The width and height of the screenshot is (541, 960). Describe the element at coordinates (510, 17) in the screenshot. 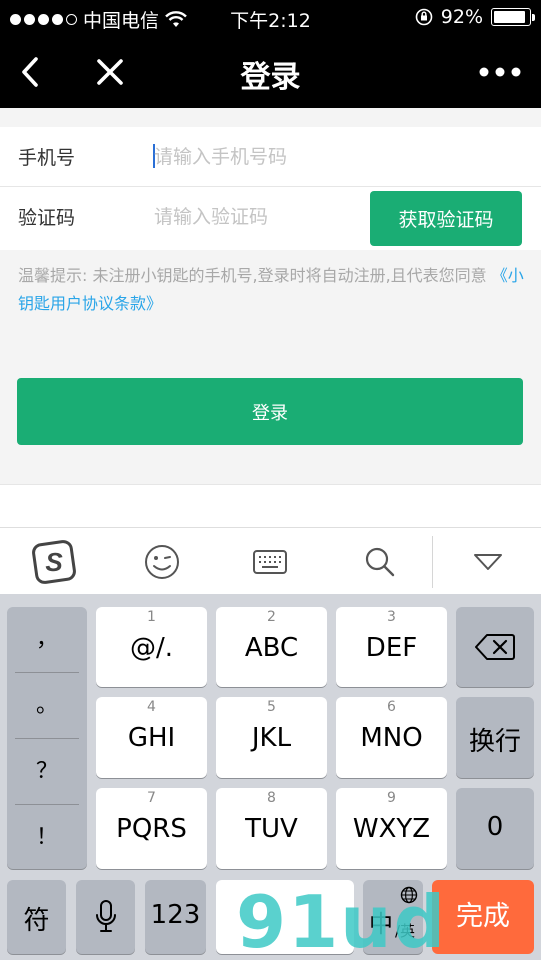

I see `battery-fill` at that location.